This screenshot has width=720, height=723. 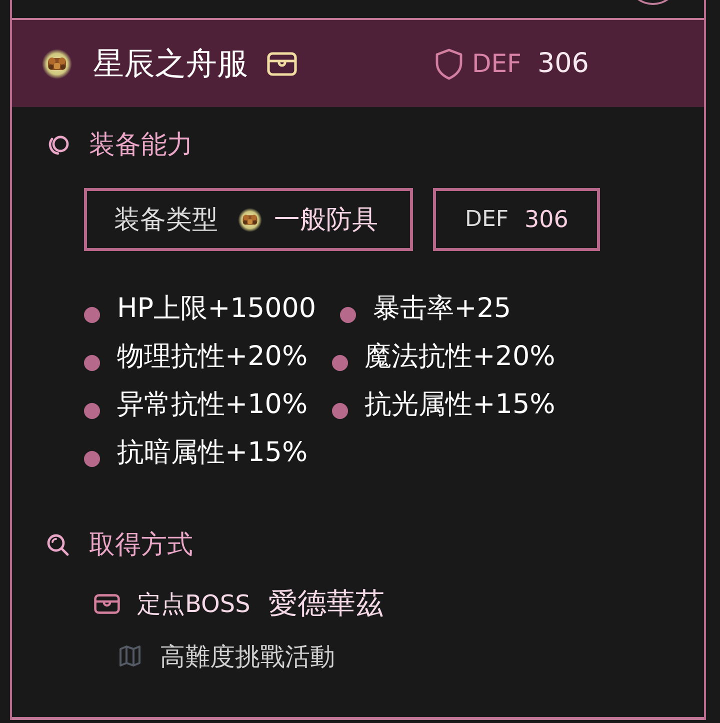 What do you see at coordinates (58, 545) in the screenshot?
I see `search-icon` at bounding box center [58, 545].